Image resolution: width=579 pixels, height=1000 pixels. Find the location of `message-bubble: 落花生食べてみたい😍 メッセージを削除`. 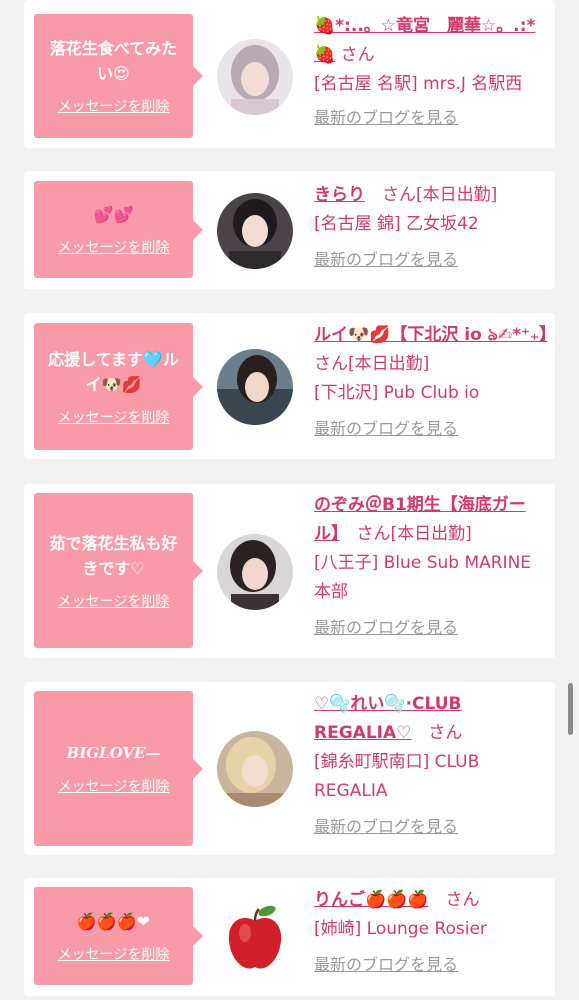

message-bubble: 落花生食べてみたい😍 メッセージを削除 is located at coordinates (118, 76).